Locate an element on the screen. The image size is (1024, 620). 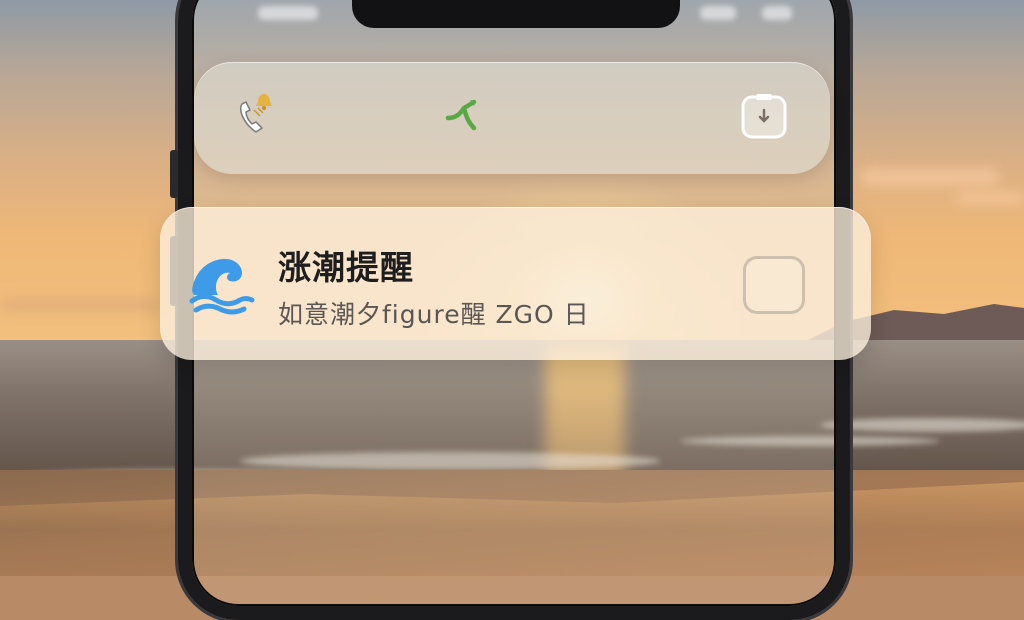
notification-checkbox is located at coordinates (774, 285).